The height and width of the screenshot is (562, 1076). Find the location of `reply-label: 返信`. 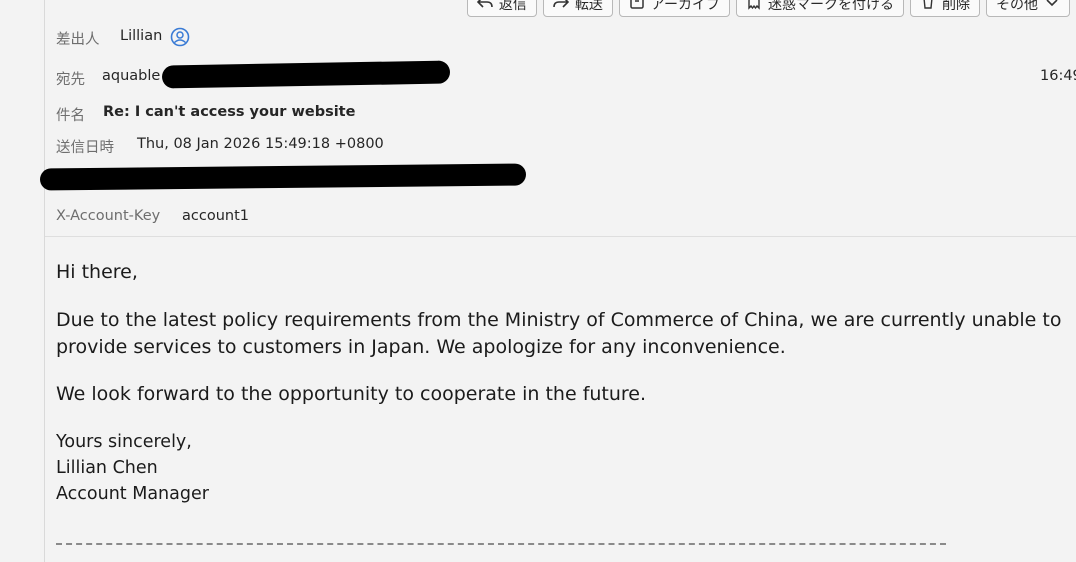

reply-label: 返信 is located at coordinates (512, 6).